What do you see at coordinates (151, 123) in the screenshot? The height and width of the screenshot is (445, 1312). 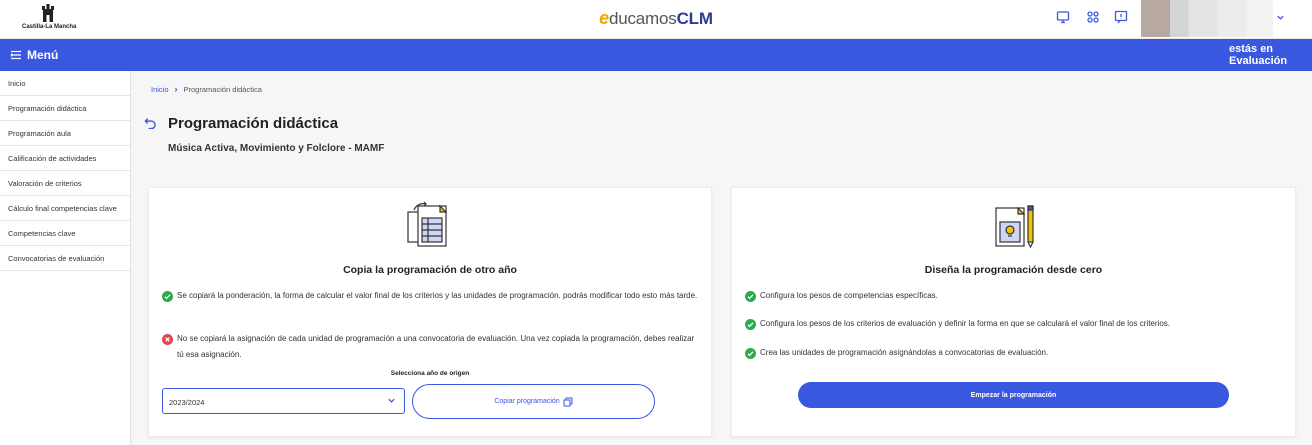 I see `back-arrow-icon` at bounding box center [151, 123].